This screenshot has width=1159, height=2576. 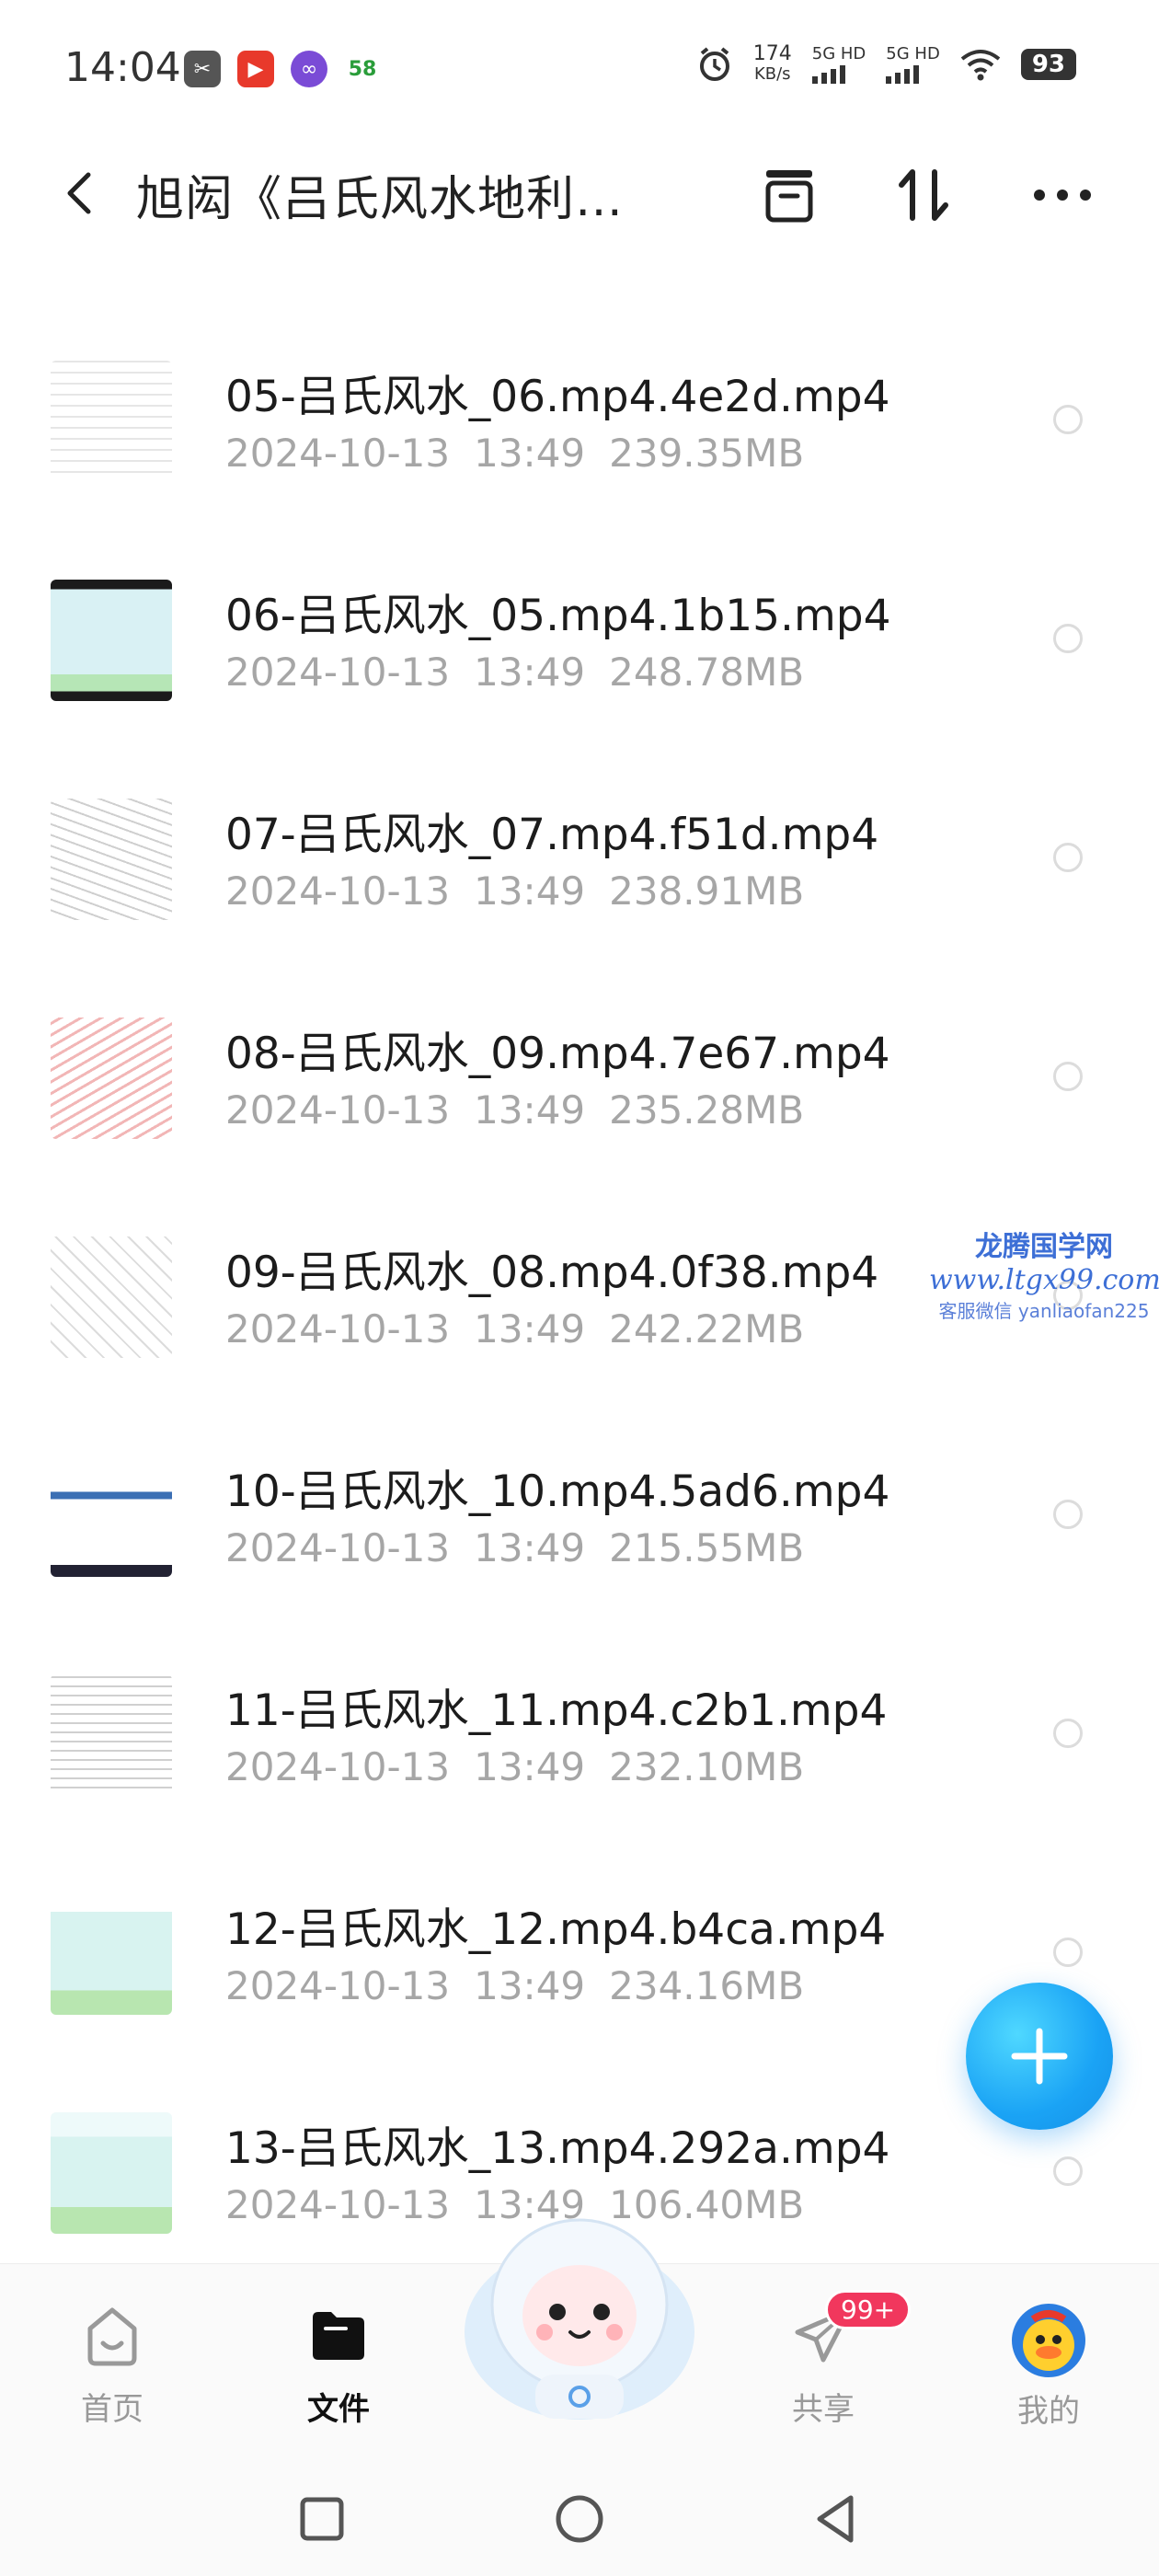 I want to click on file-size: 238.91MB, so click(x=707, y=891).